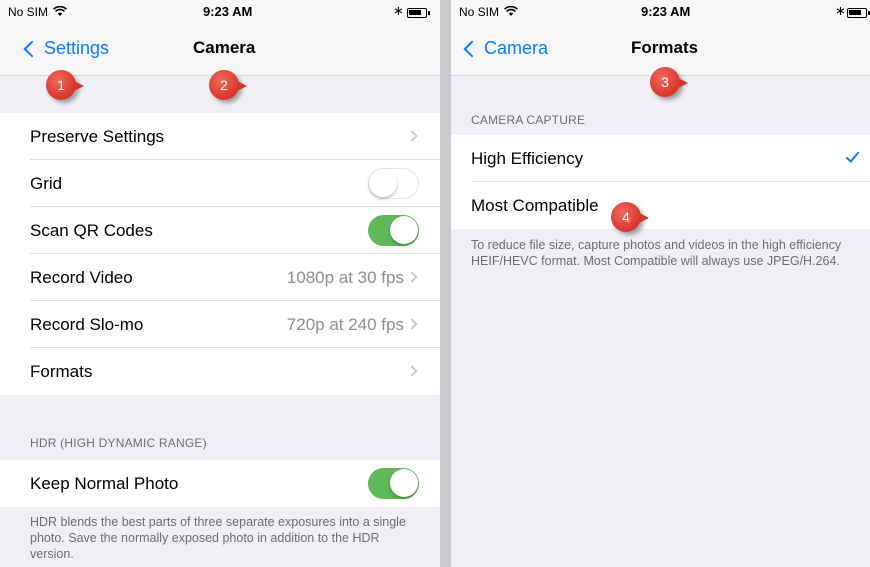 The width and height of the screenshot is (870, 567). Describe the element at coordinates (65, 85) in the screenshot. I see `annotation-badge-1: 1` at that location.